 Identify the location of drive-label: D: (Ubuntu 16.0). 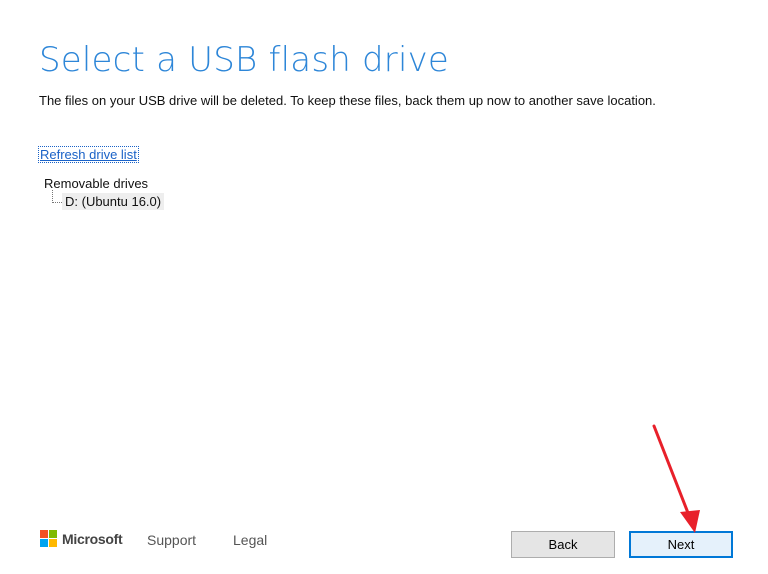
(113, 201).